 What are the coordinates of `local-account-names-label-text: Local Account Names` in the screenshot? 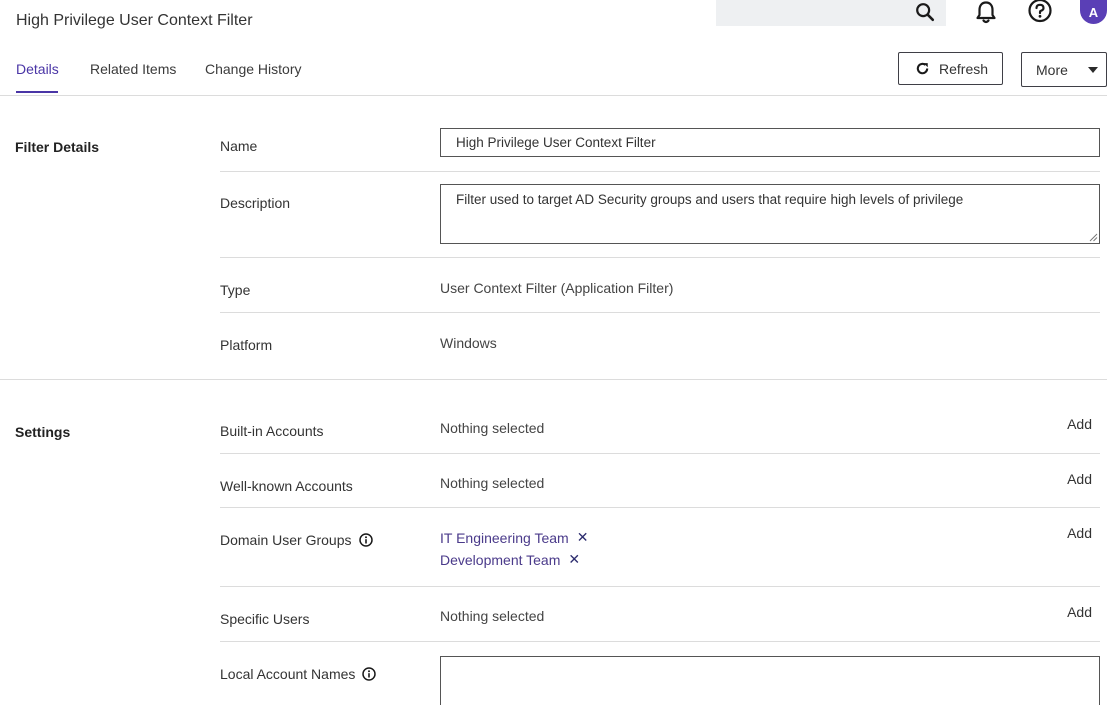 It's located at (288, 674).